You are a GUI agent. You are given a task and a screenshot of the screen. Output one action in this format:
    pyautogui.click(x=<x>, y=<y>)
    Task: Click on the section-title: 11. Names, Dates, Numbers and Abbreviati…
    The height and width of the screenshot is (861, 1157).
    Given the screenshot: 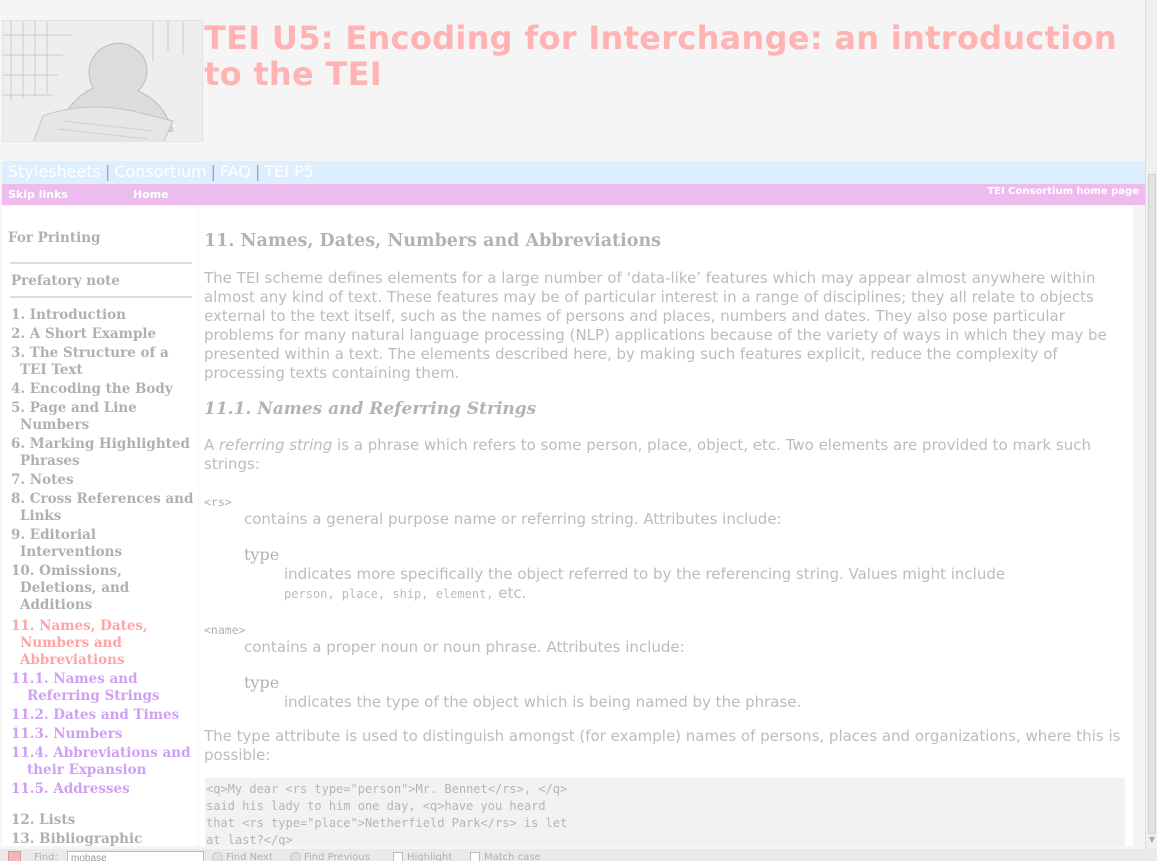 What is the action you would take?
    pyautogui.click(x=433, y=241)
    